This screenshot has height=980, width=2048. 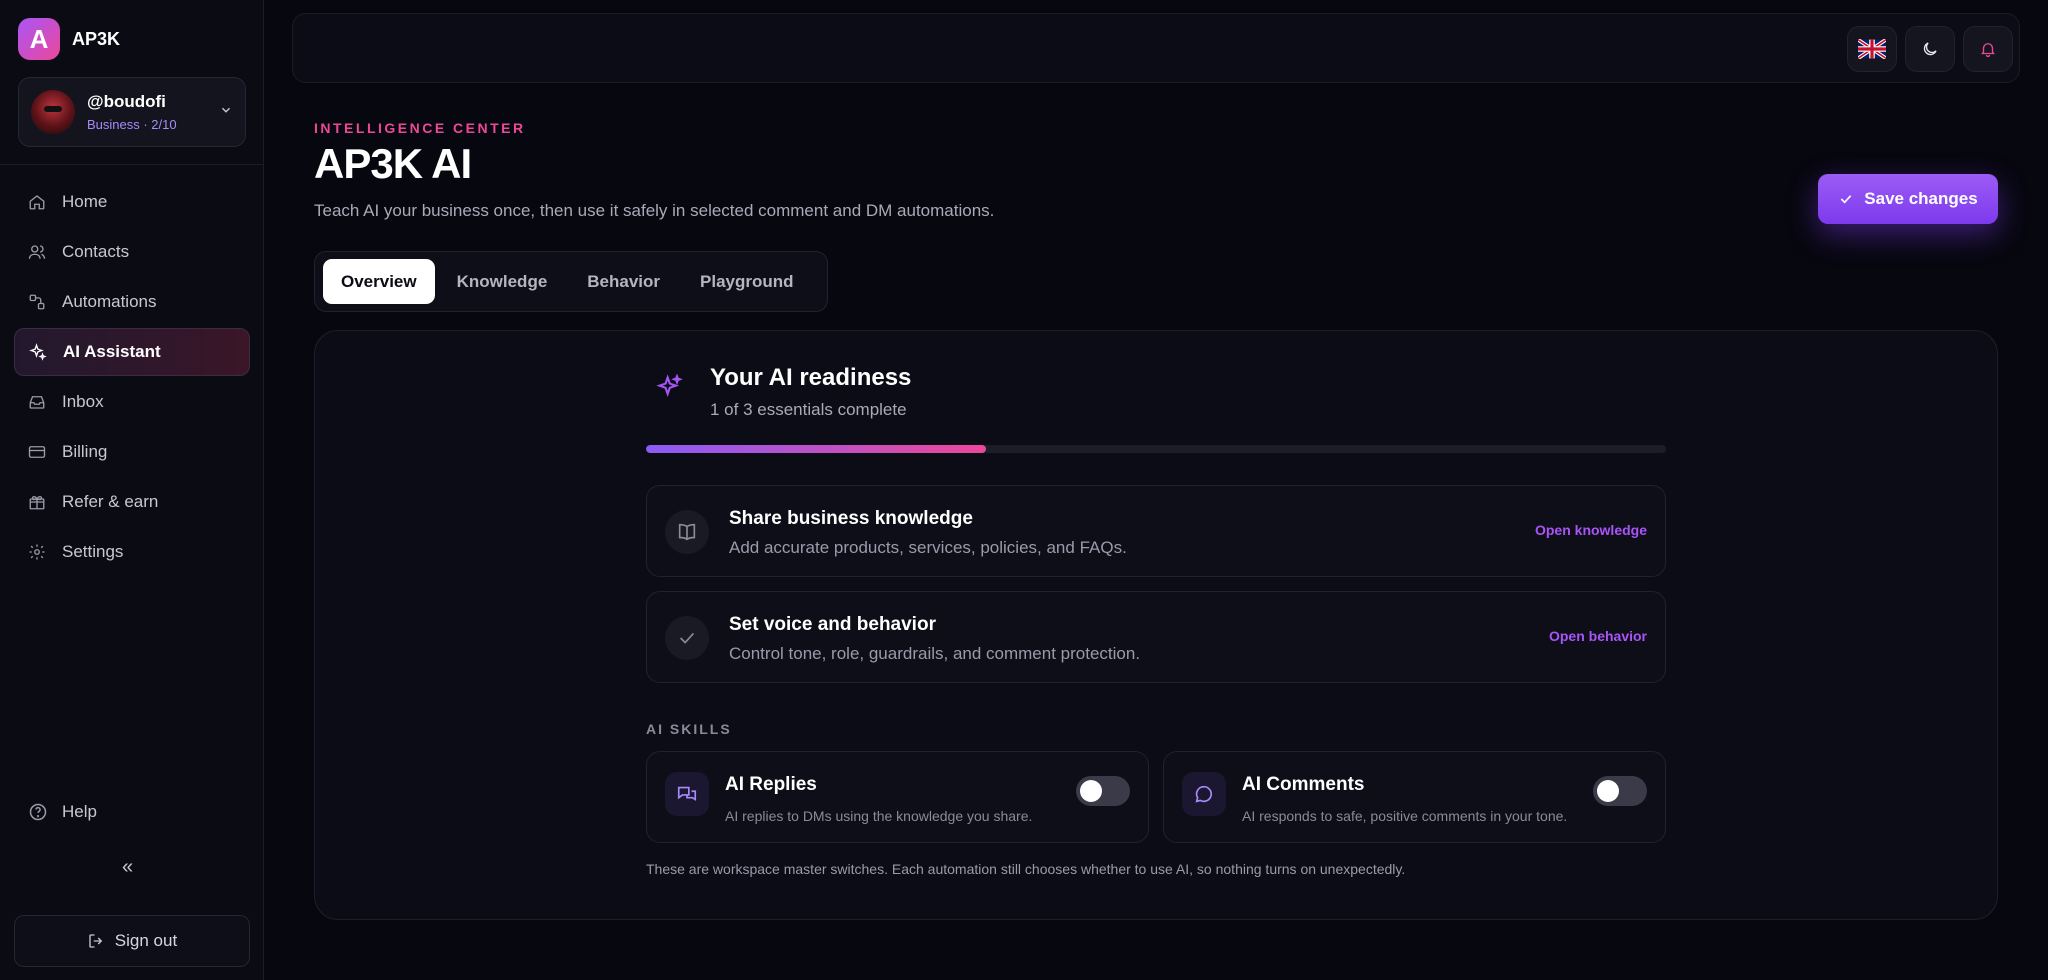 What do you see at coordinates (832, 624) in the screenshot?
I see `task-title: Set voice and behavior` at bounding box center [832, 624].